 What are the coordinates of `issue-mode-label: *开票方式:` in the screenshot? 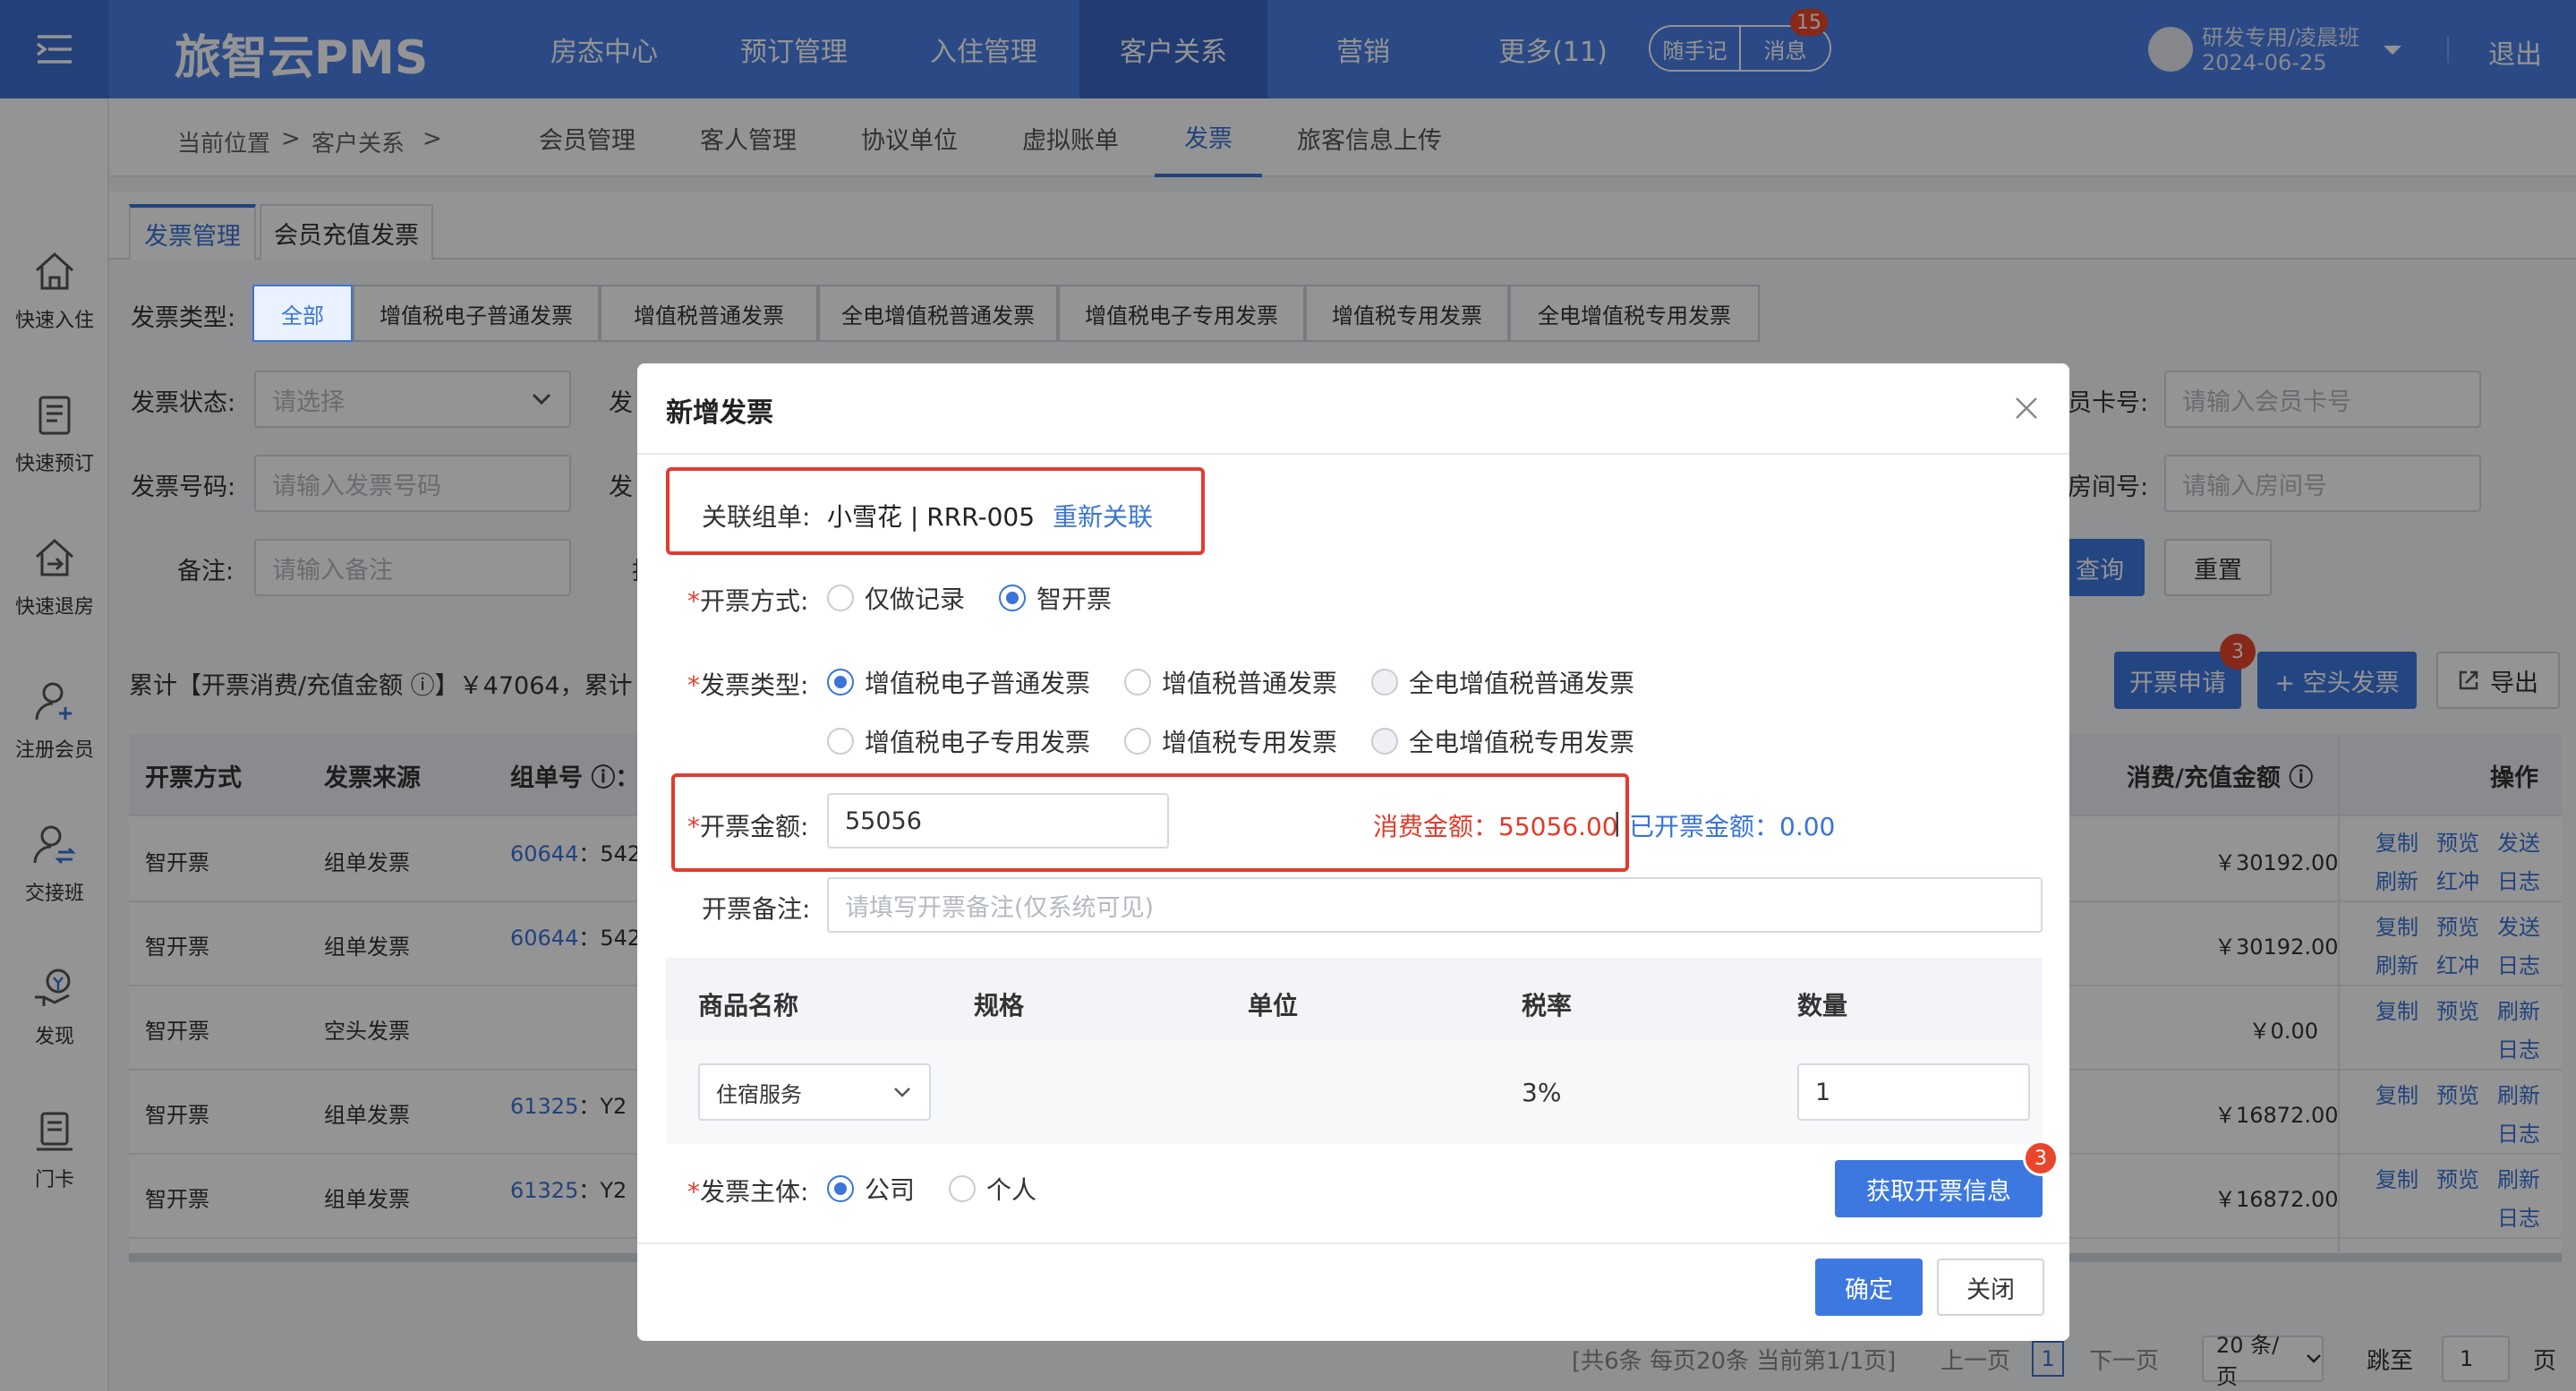 It's located at (748, 601).